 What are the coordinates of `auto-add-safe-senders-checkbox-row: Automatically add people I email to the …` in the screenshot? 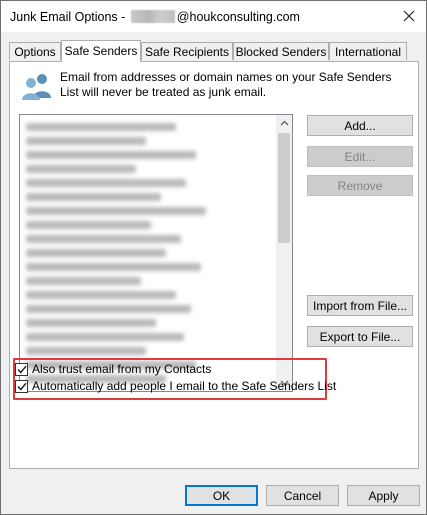 It's located at (175, 386).